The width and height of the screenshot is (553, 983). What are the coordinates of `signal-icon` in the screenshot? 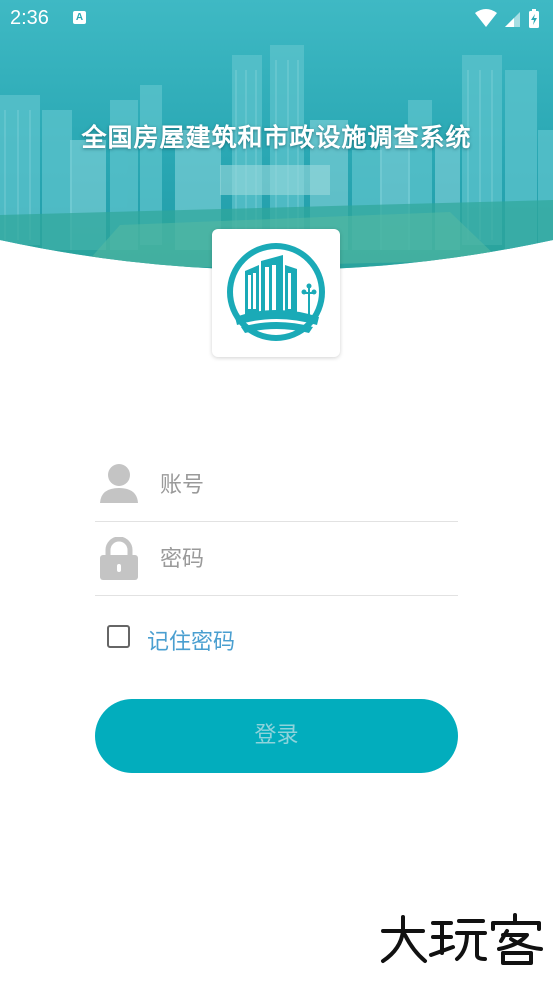 It's located at (512, 19).